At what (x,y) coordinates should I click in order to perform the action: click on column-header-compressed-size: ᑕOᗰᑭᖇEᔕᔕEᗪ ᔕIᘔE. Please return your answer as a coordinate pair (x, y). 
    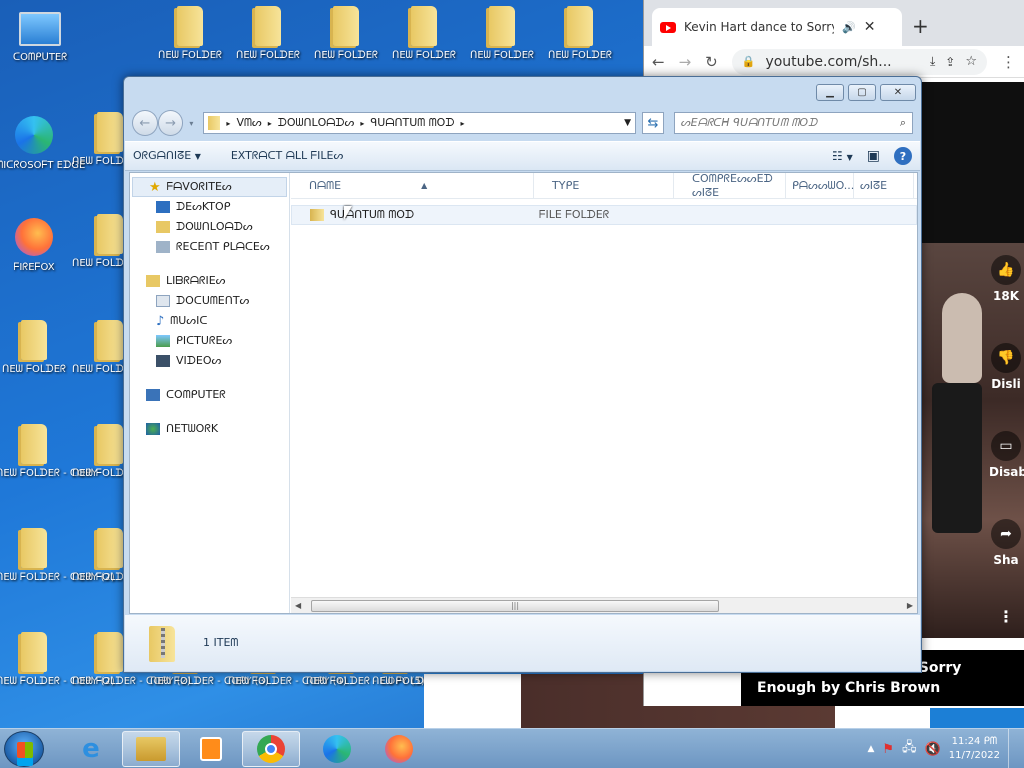
    Looking at the image, I should click on (730, 185).